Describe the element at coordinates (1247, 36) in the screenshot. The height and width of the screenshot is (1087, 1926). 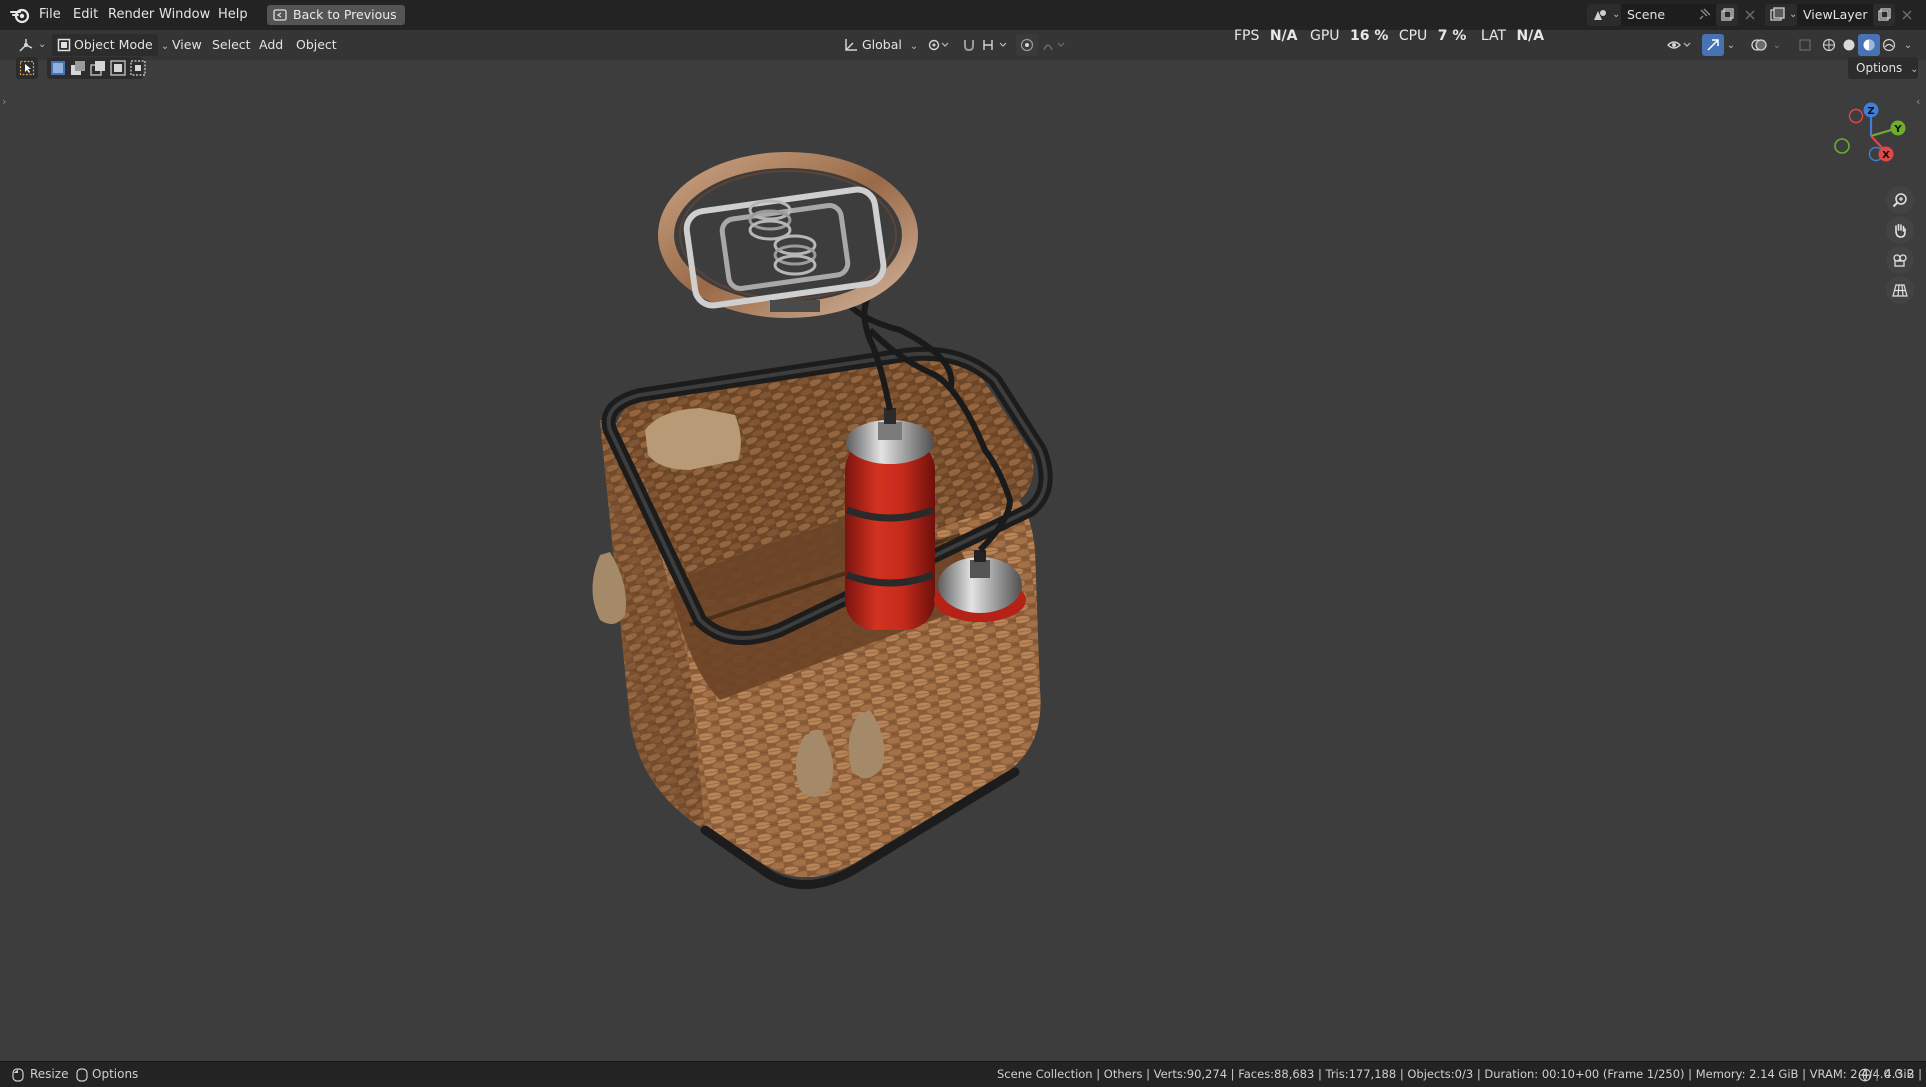
I see `fps-label: FPS` at that location.